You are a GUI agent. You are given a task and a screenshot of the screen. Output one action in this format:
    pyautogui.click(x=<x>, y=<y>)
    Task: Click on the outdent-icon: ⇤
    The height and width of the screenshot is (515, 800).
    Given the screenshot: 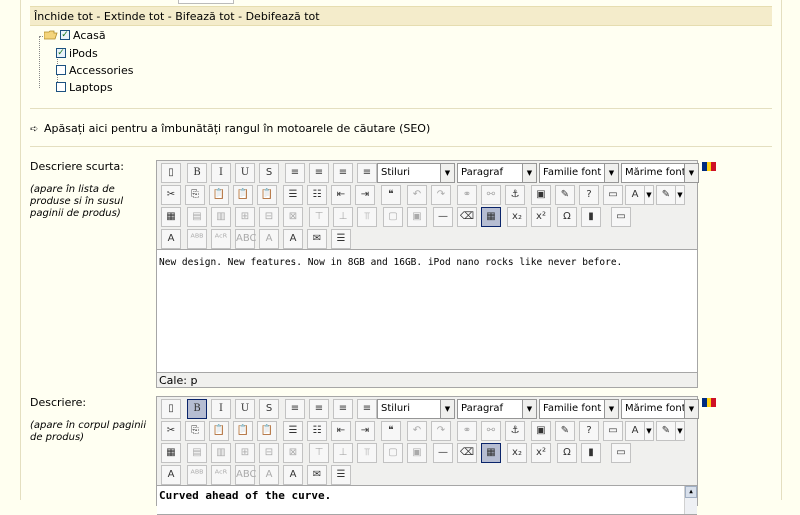 What is the action you would take?
    pyautogui.click(x=341, y=195)
    